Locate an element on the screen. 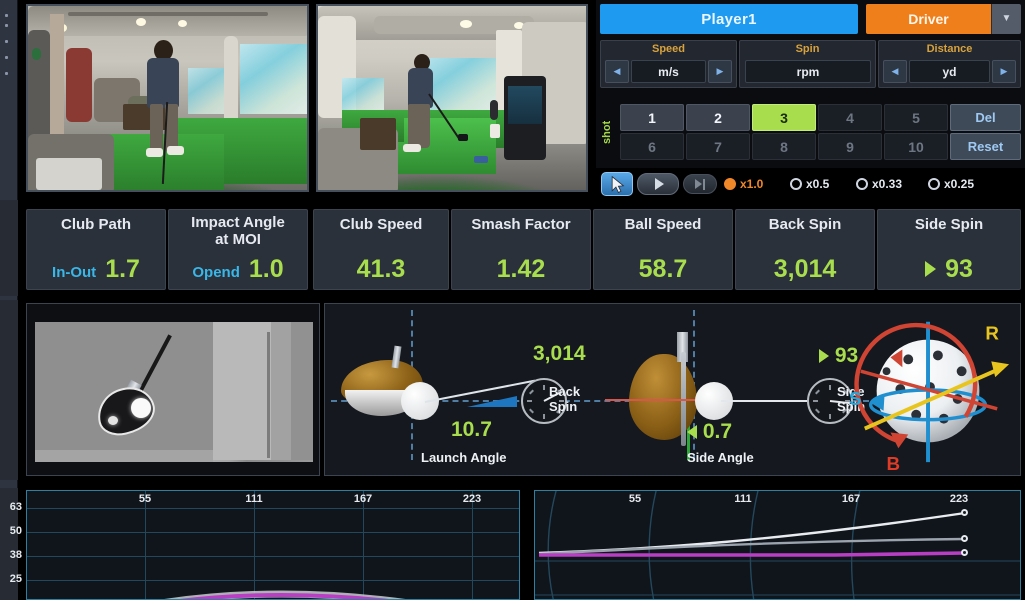  side-angle-value-group: 0.7 is located at coordinates (709, 431).